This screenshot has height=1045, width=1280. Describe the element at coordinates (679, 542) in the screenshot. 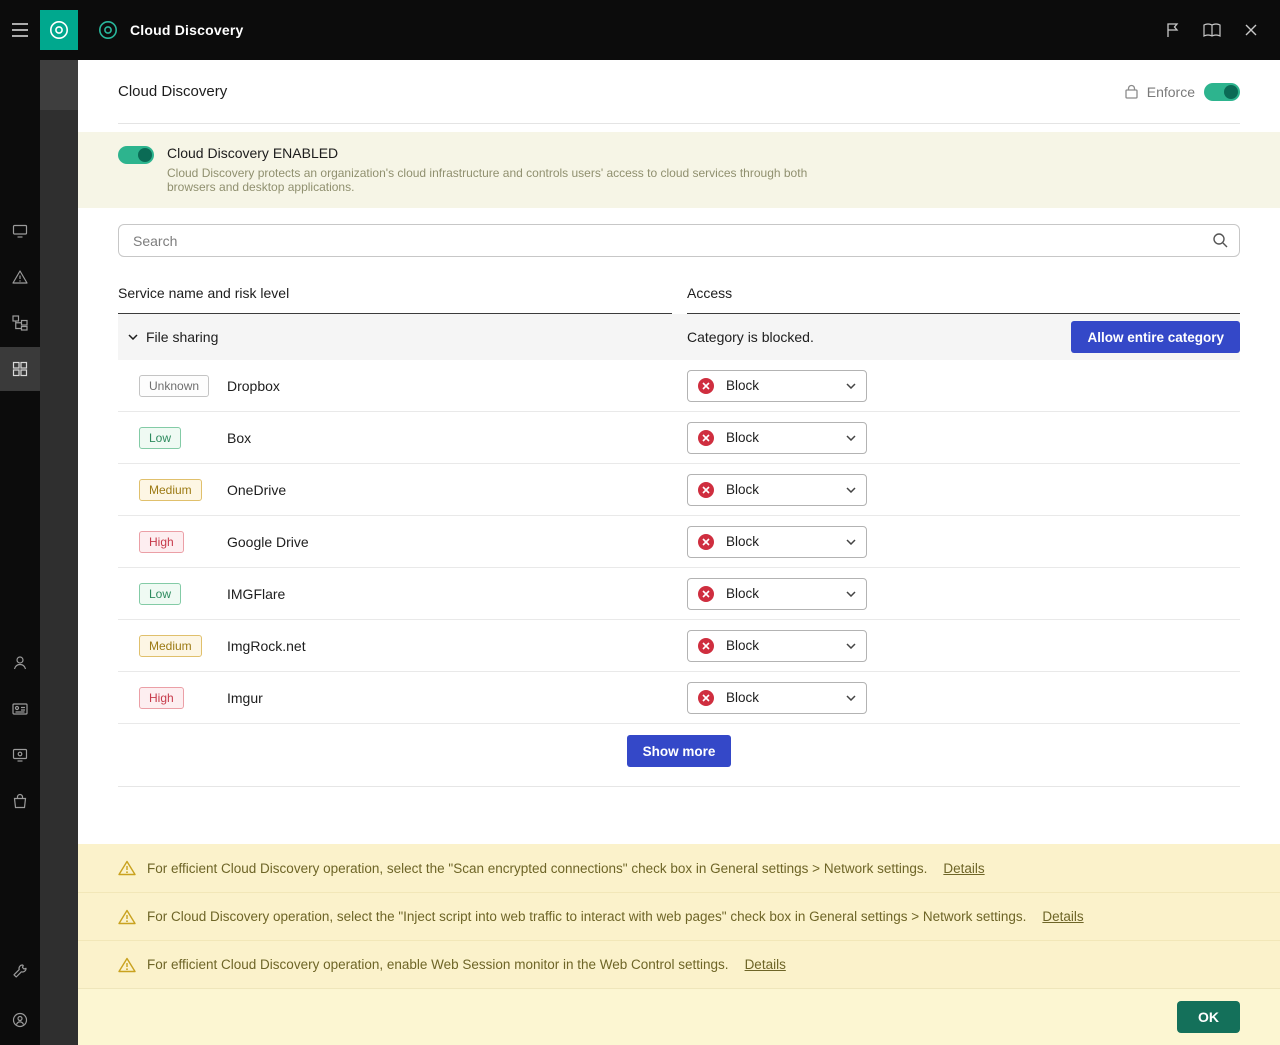

I see `table-row: High Google Drive Block` at that location.